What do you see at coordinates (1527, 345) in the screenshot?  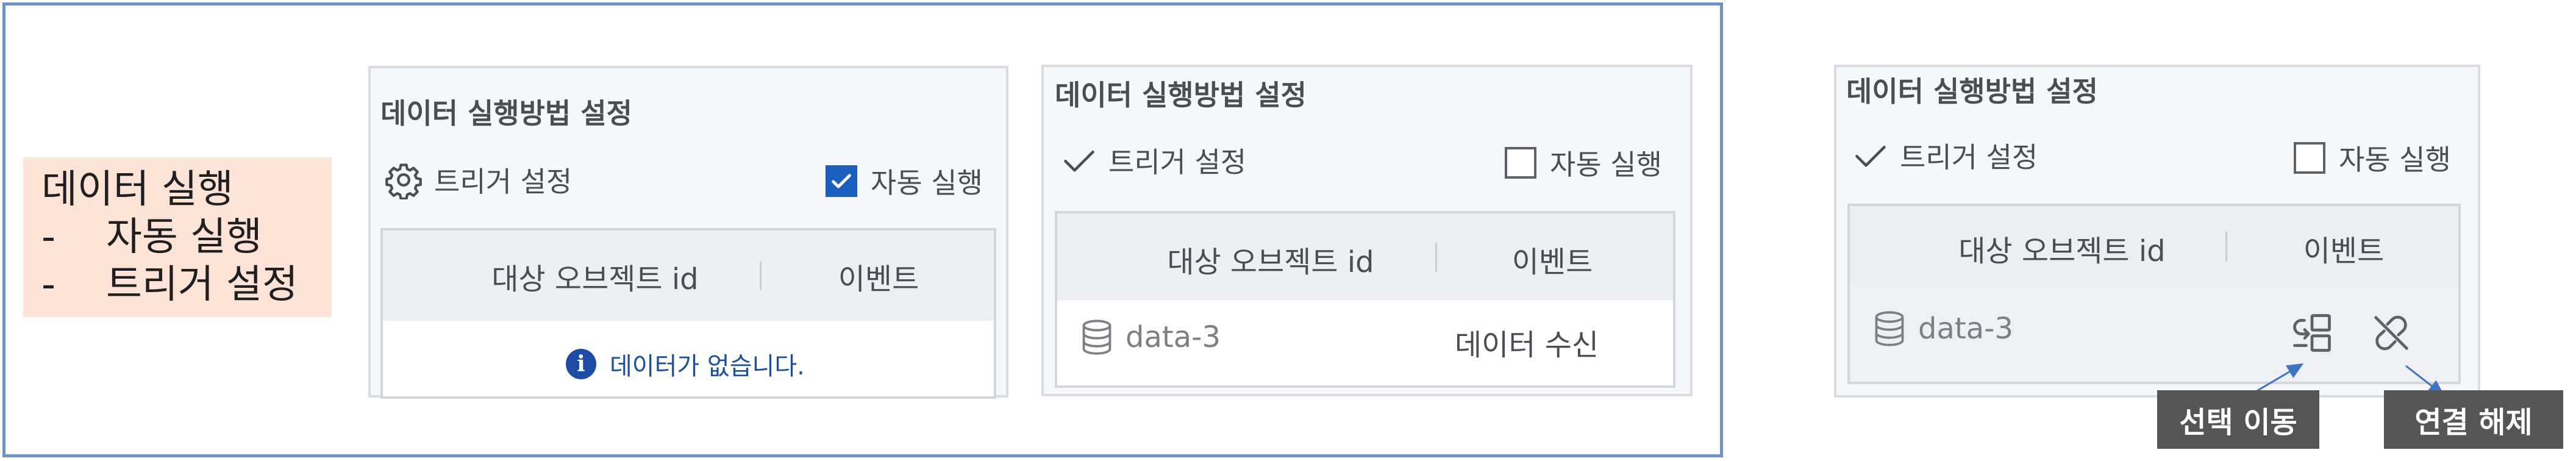 I see `table-cell-event: 데이터 수신` at bounding box center [1527, 345].